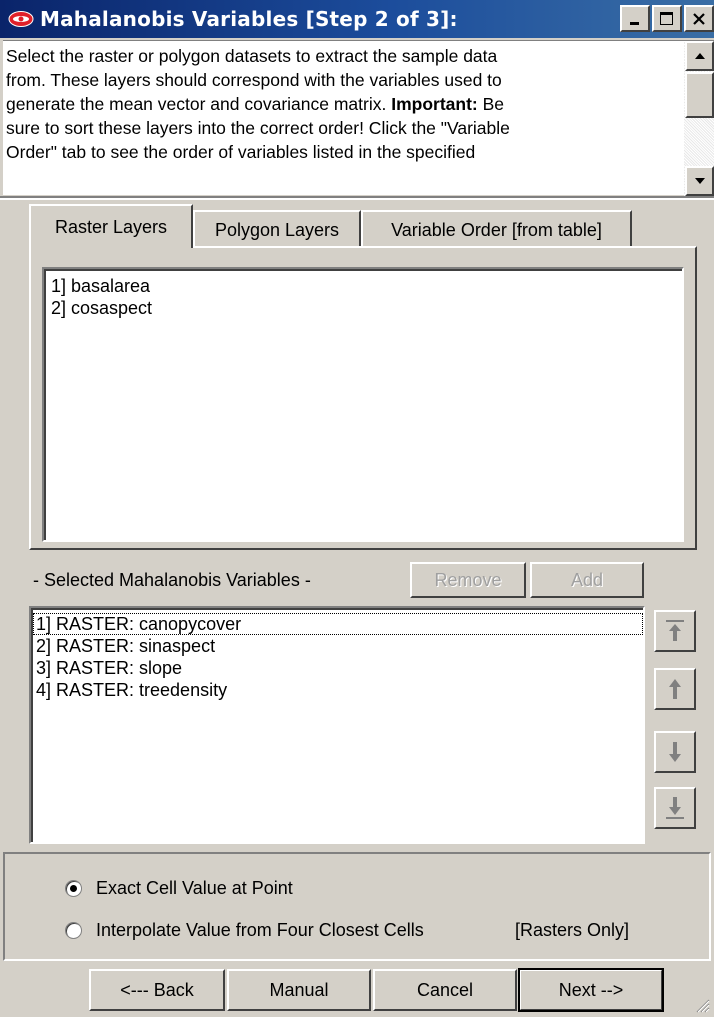  I want to click on scroll-down-button, so click(699, 181).